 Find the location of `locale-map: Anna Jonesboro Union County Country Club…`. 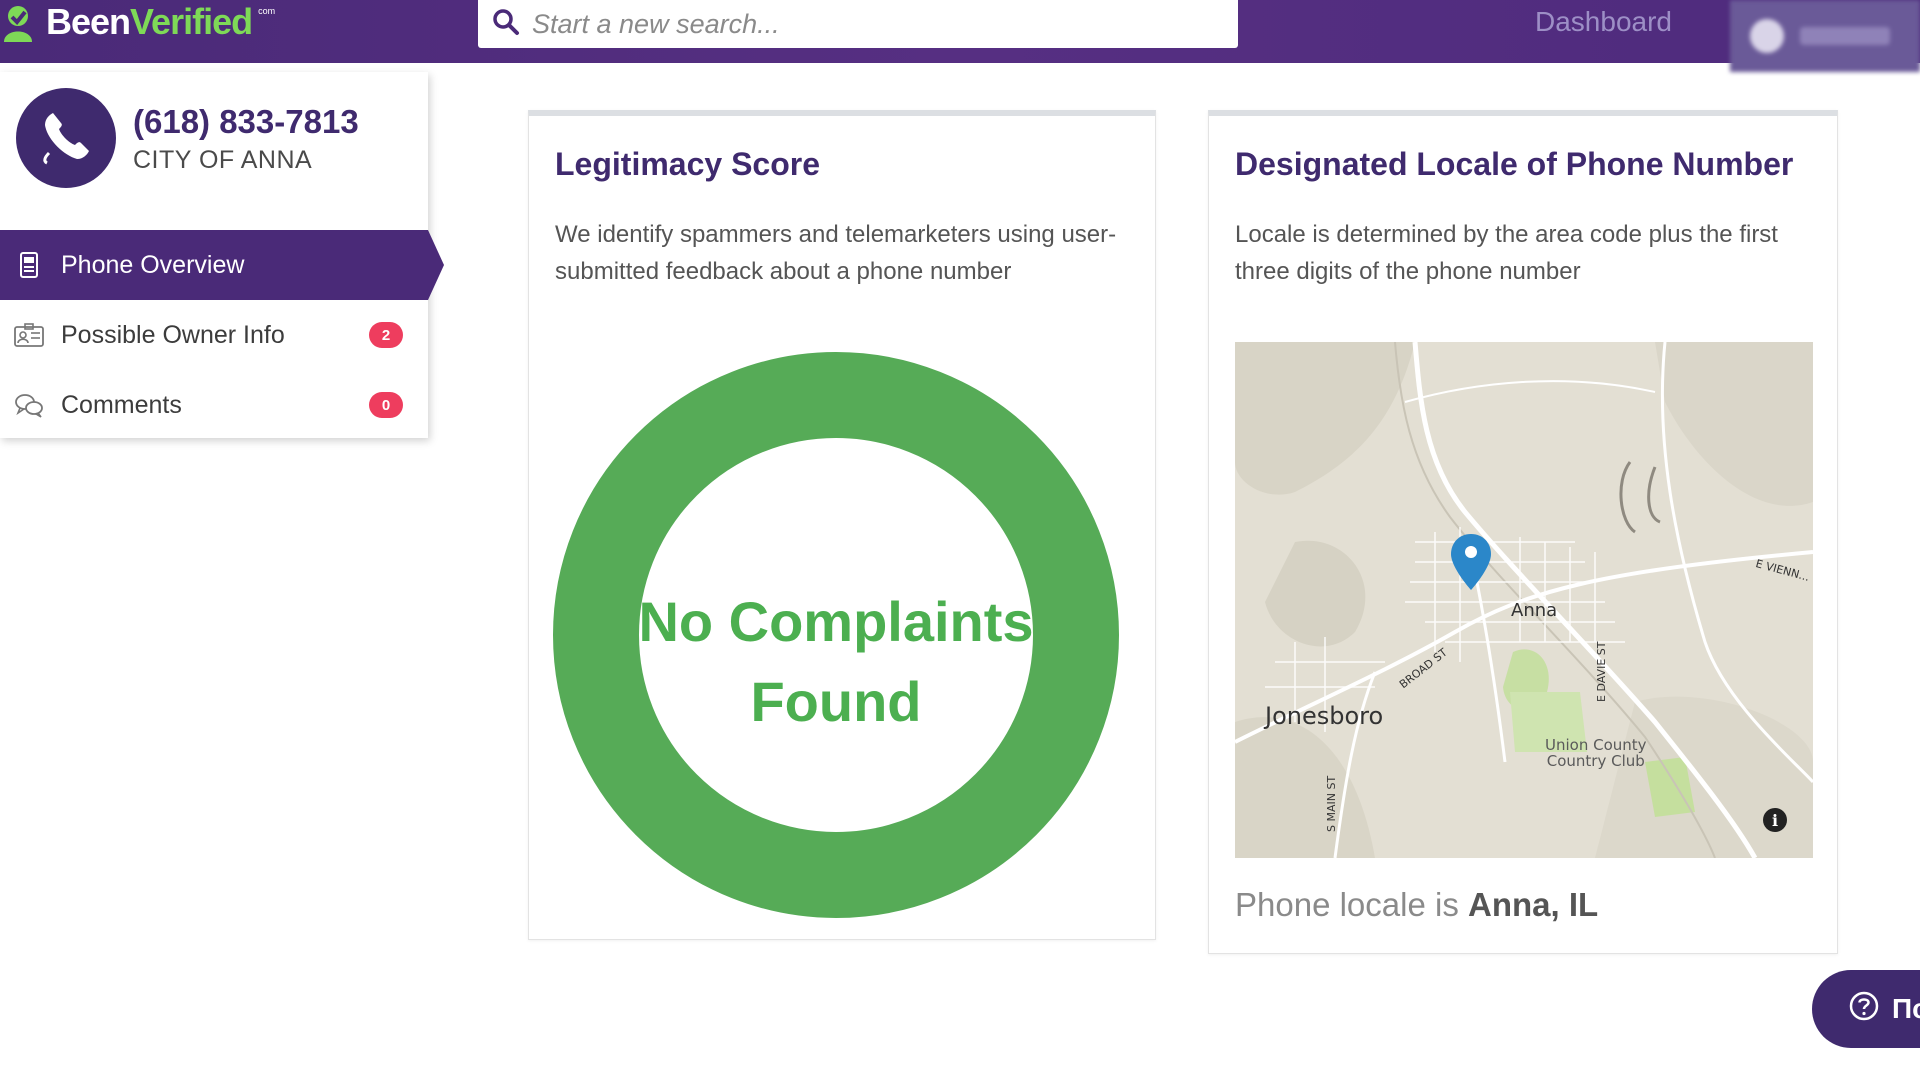

locale-map: Anna Jonesboro Union County Country Club… is located at coordinates (1524, 600).